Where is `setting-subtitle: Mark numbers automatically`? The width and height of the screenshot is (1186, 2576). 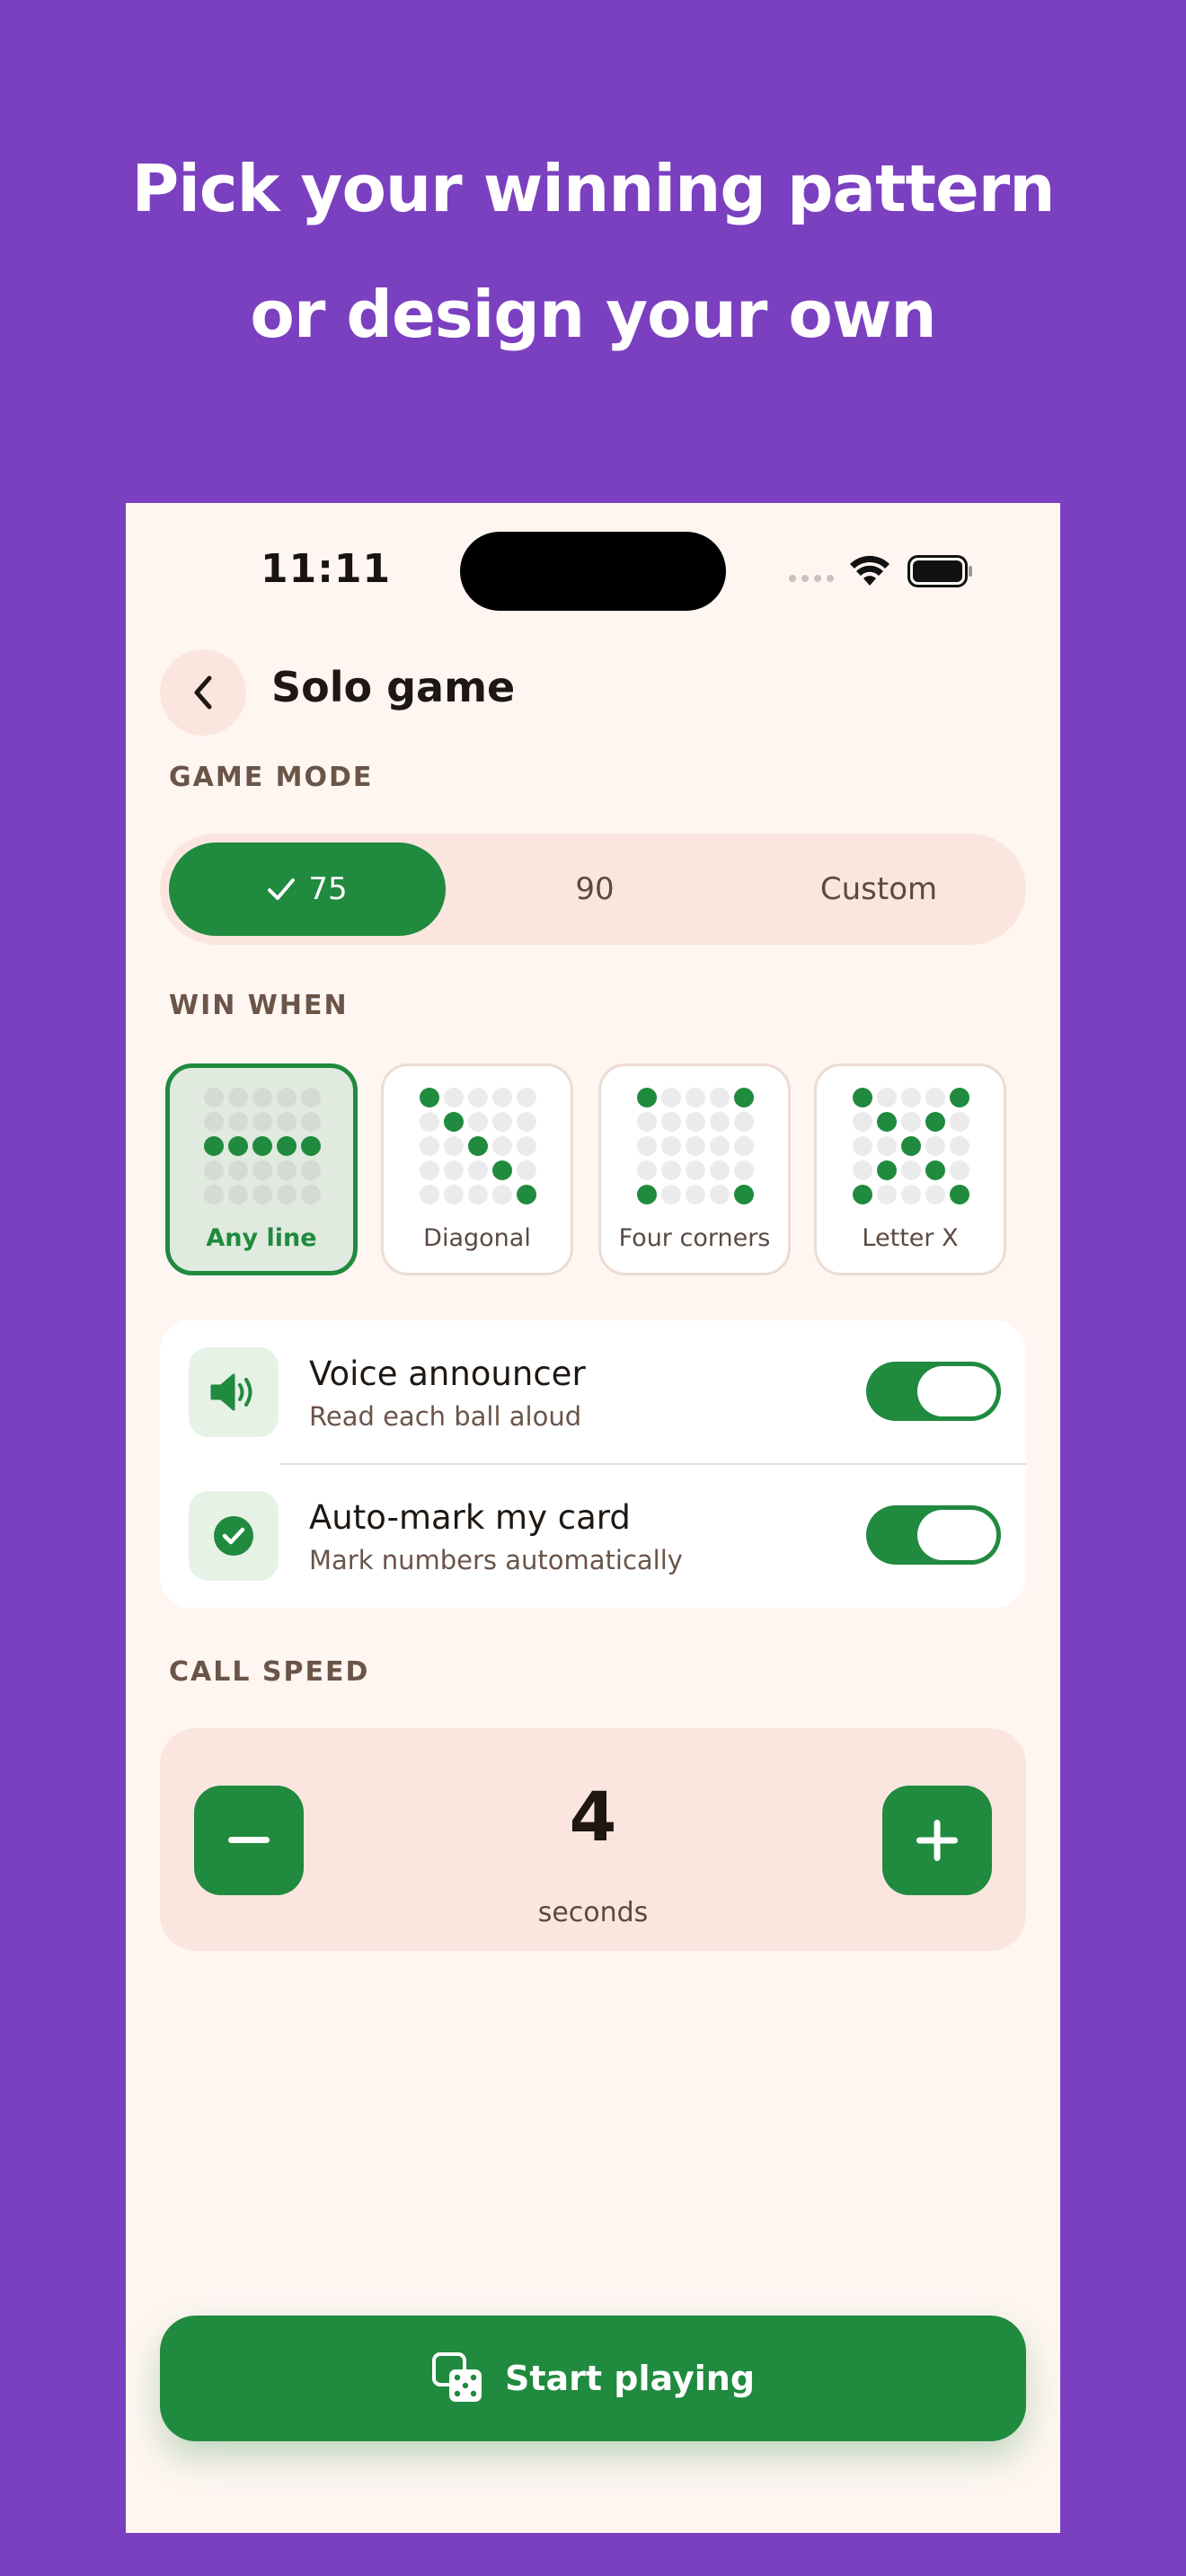
setting-subtitle: Mark numbers automatically is located at coordinates (496, 1560).